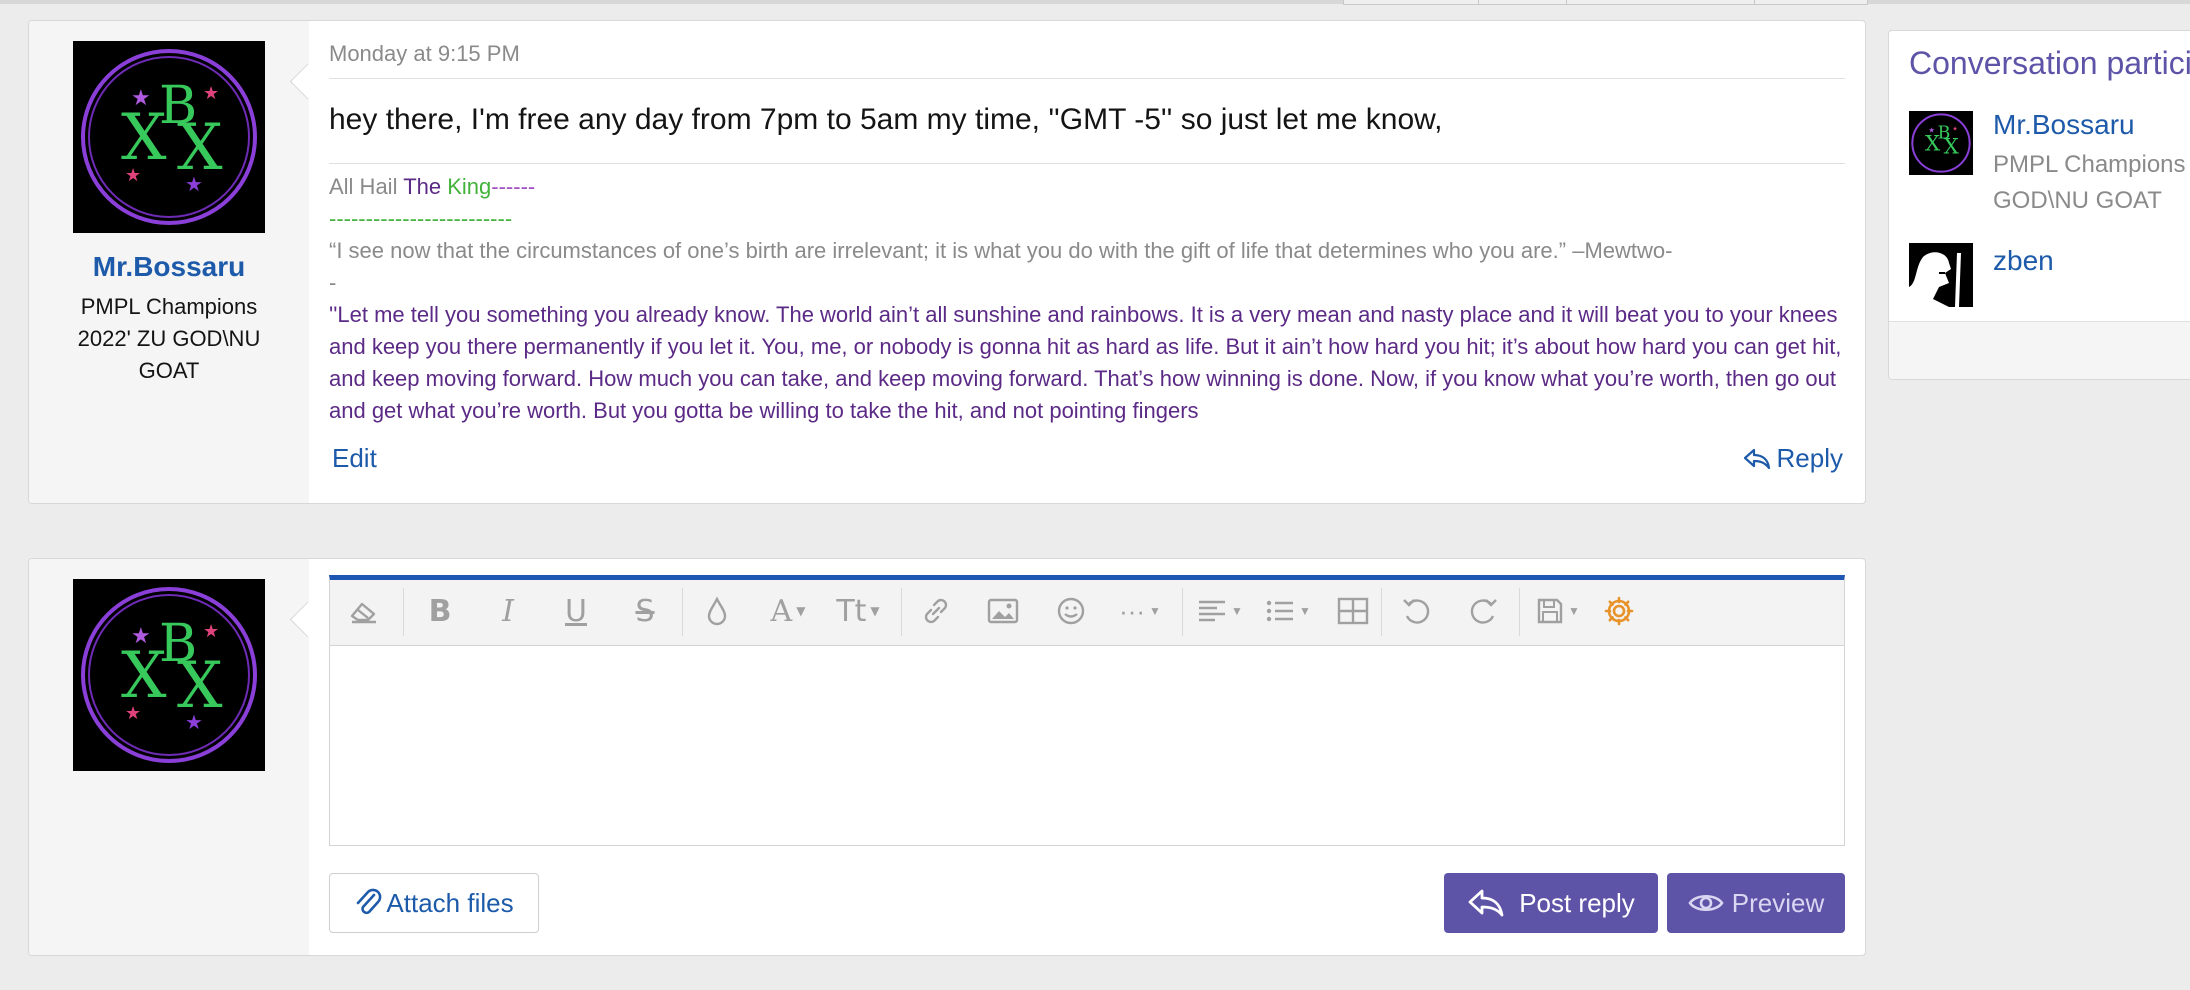  What do you see at coordinates (788, 611) in the screenshot?
I see `font-family-icon: A ▼` at bounding box center [788, 611].